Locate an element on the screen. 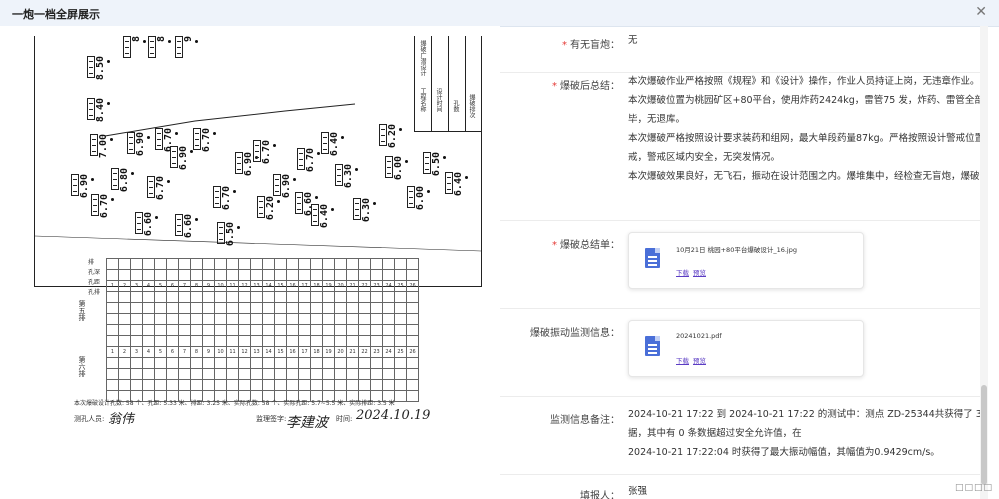  blast-hole: 6.00 is located at coordinates (396, 168).